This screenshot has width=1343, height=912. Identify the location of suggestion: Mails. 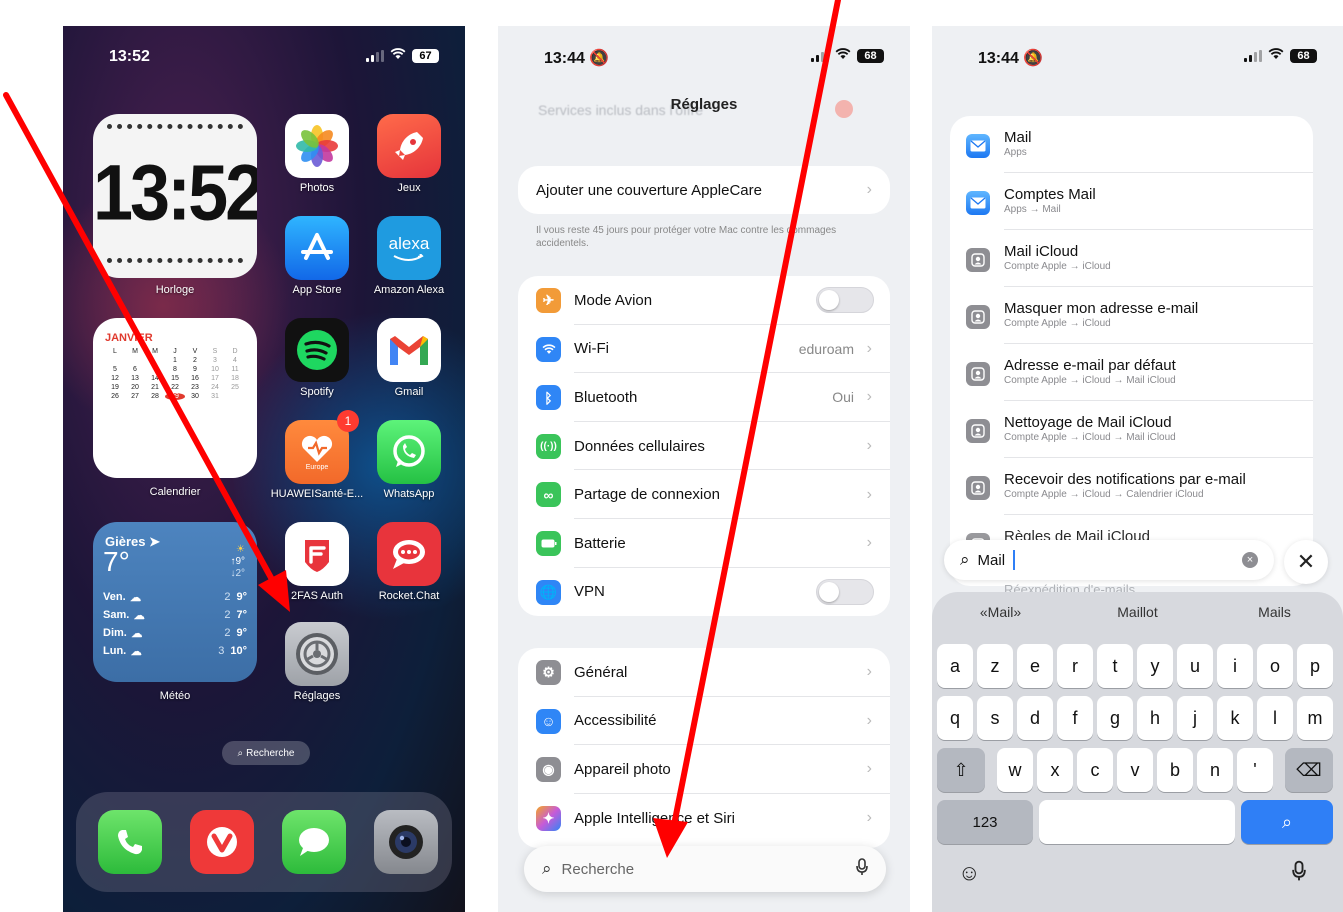
(1274, 612).